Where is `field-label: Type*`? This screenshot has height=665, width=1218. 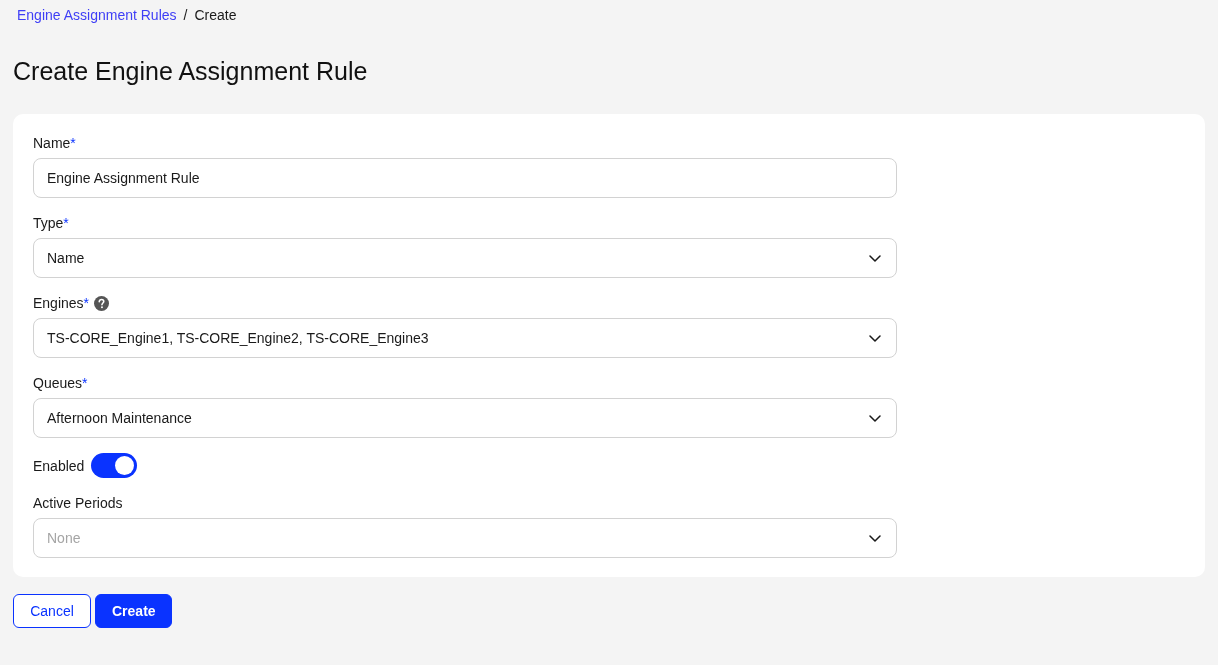 field-label: Type* is located at coordinates (51, 223).